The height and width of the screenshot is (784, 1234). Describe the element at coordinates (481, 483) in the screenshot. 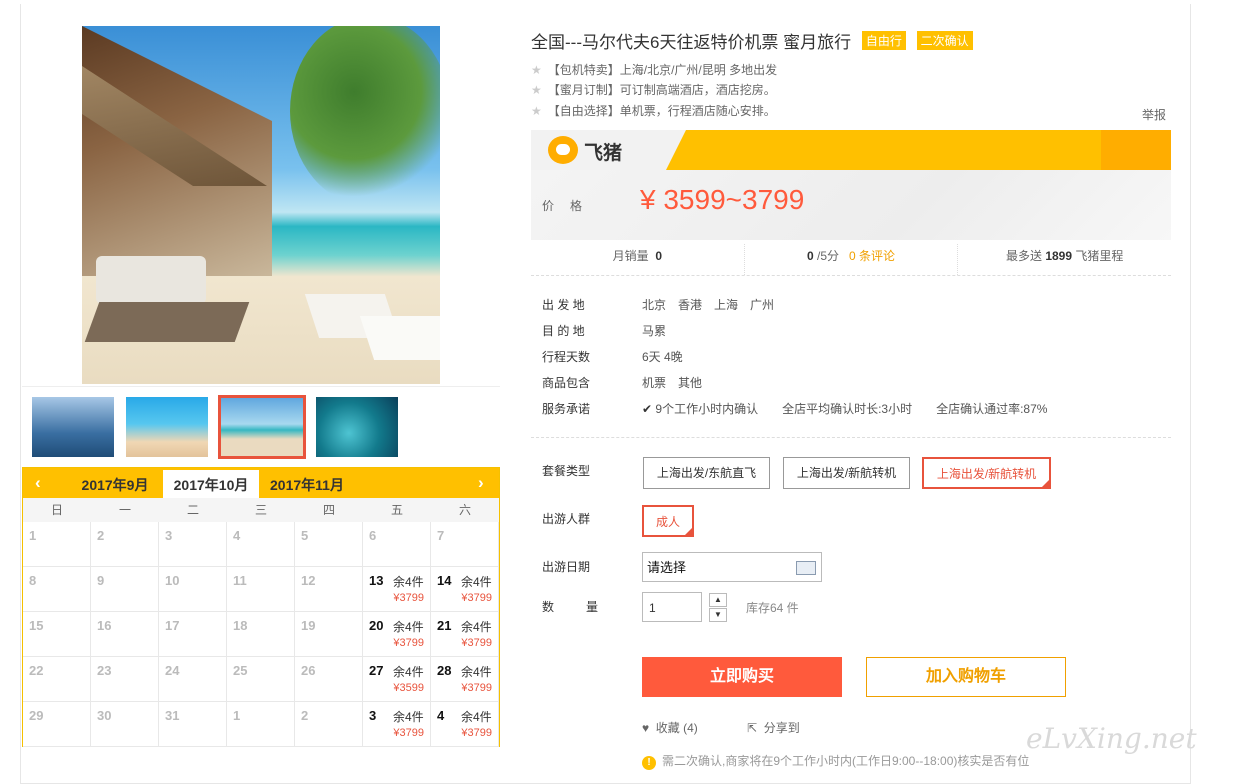

I see `chevron-right-icon: ›` at that location.